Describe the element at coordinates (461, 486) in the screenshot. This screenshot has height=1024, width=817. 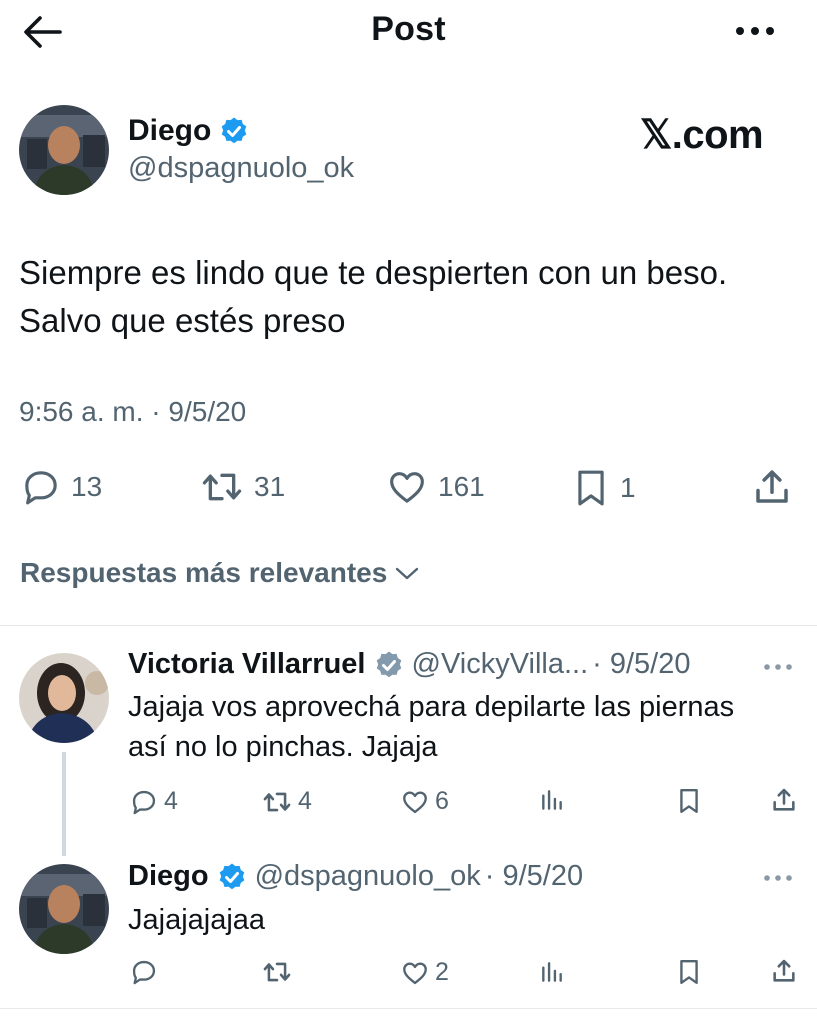
I see `like-count: 161` at that location.